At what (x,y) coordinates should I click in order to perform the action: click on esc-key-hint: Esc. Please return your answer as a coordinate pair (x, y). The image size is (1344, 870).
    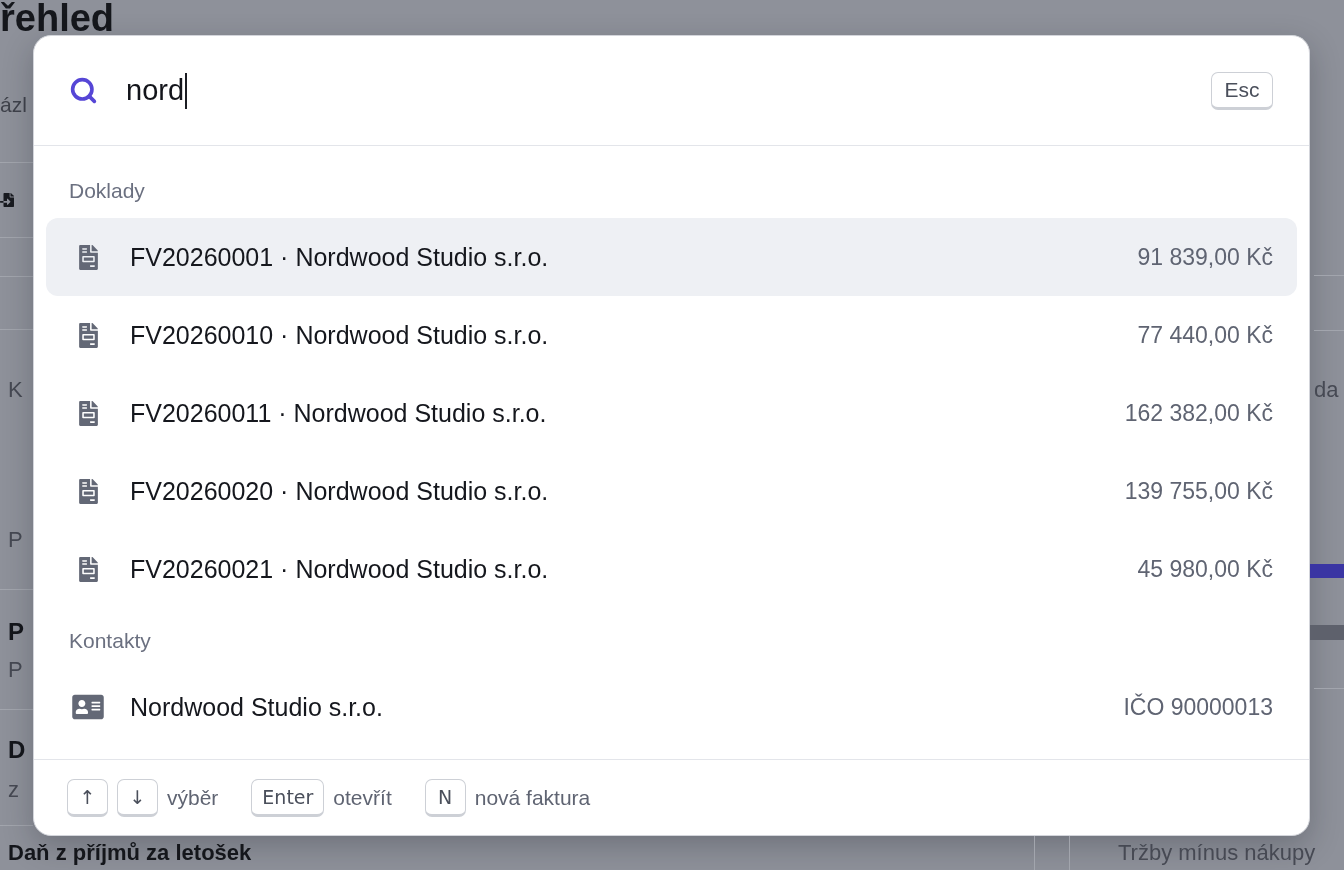
    Looking at the image, I should click on (1242, 90).